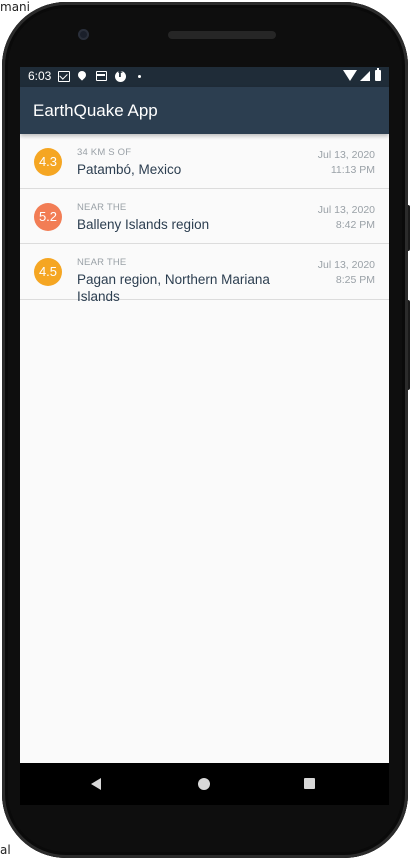 The height and width of the screenshot is (862, 411). I want to click on background-text-top: mani, so click(15, 7).